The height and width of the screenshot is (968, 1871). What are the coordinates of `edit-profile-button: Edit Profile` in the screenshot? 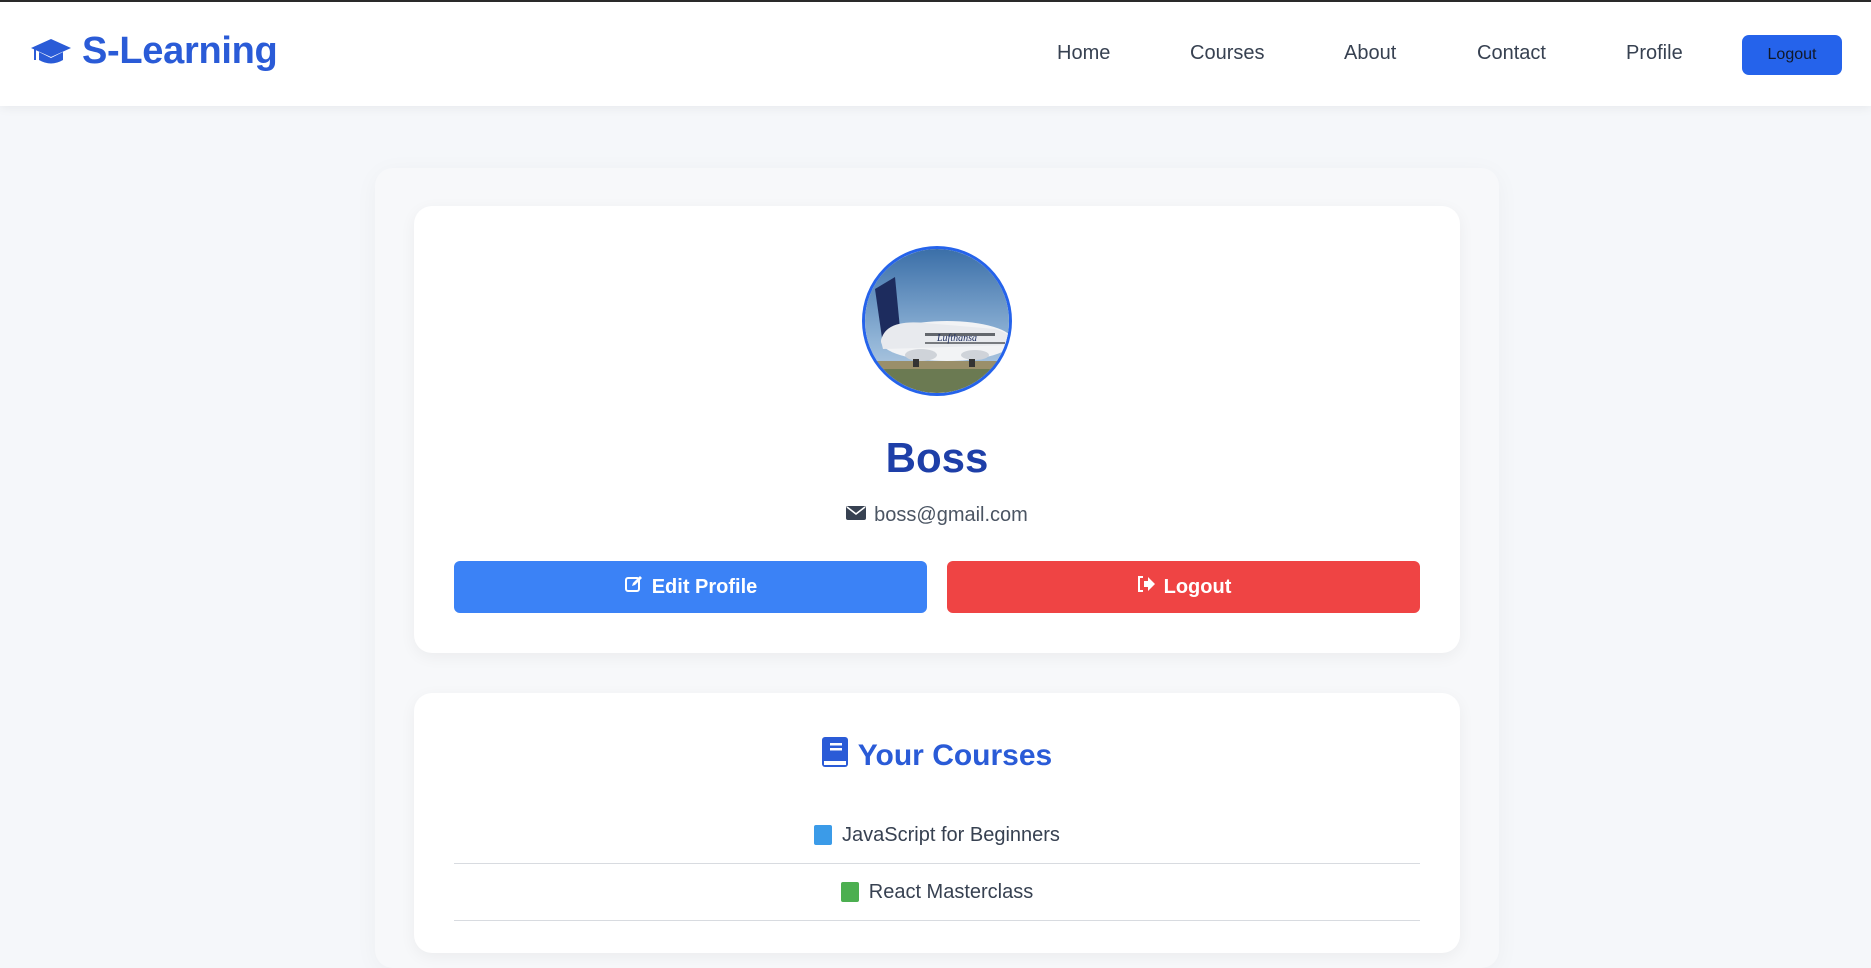 It's located at (690, 587).